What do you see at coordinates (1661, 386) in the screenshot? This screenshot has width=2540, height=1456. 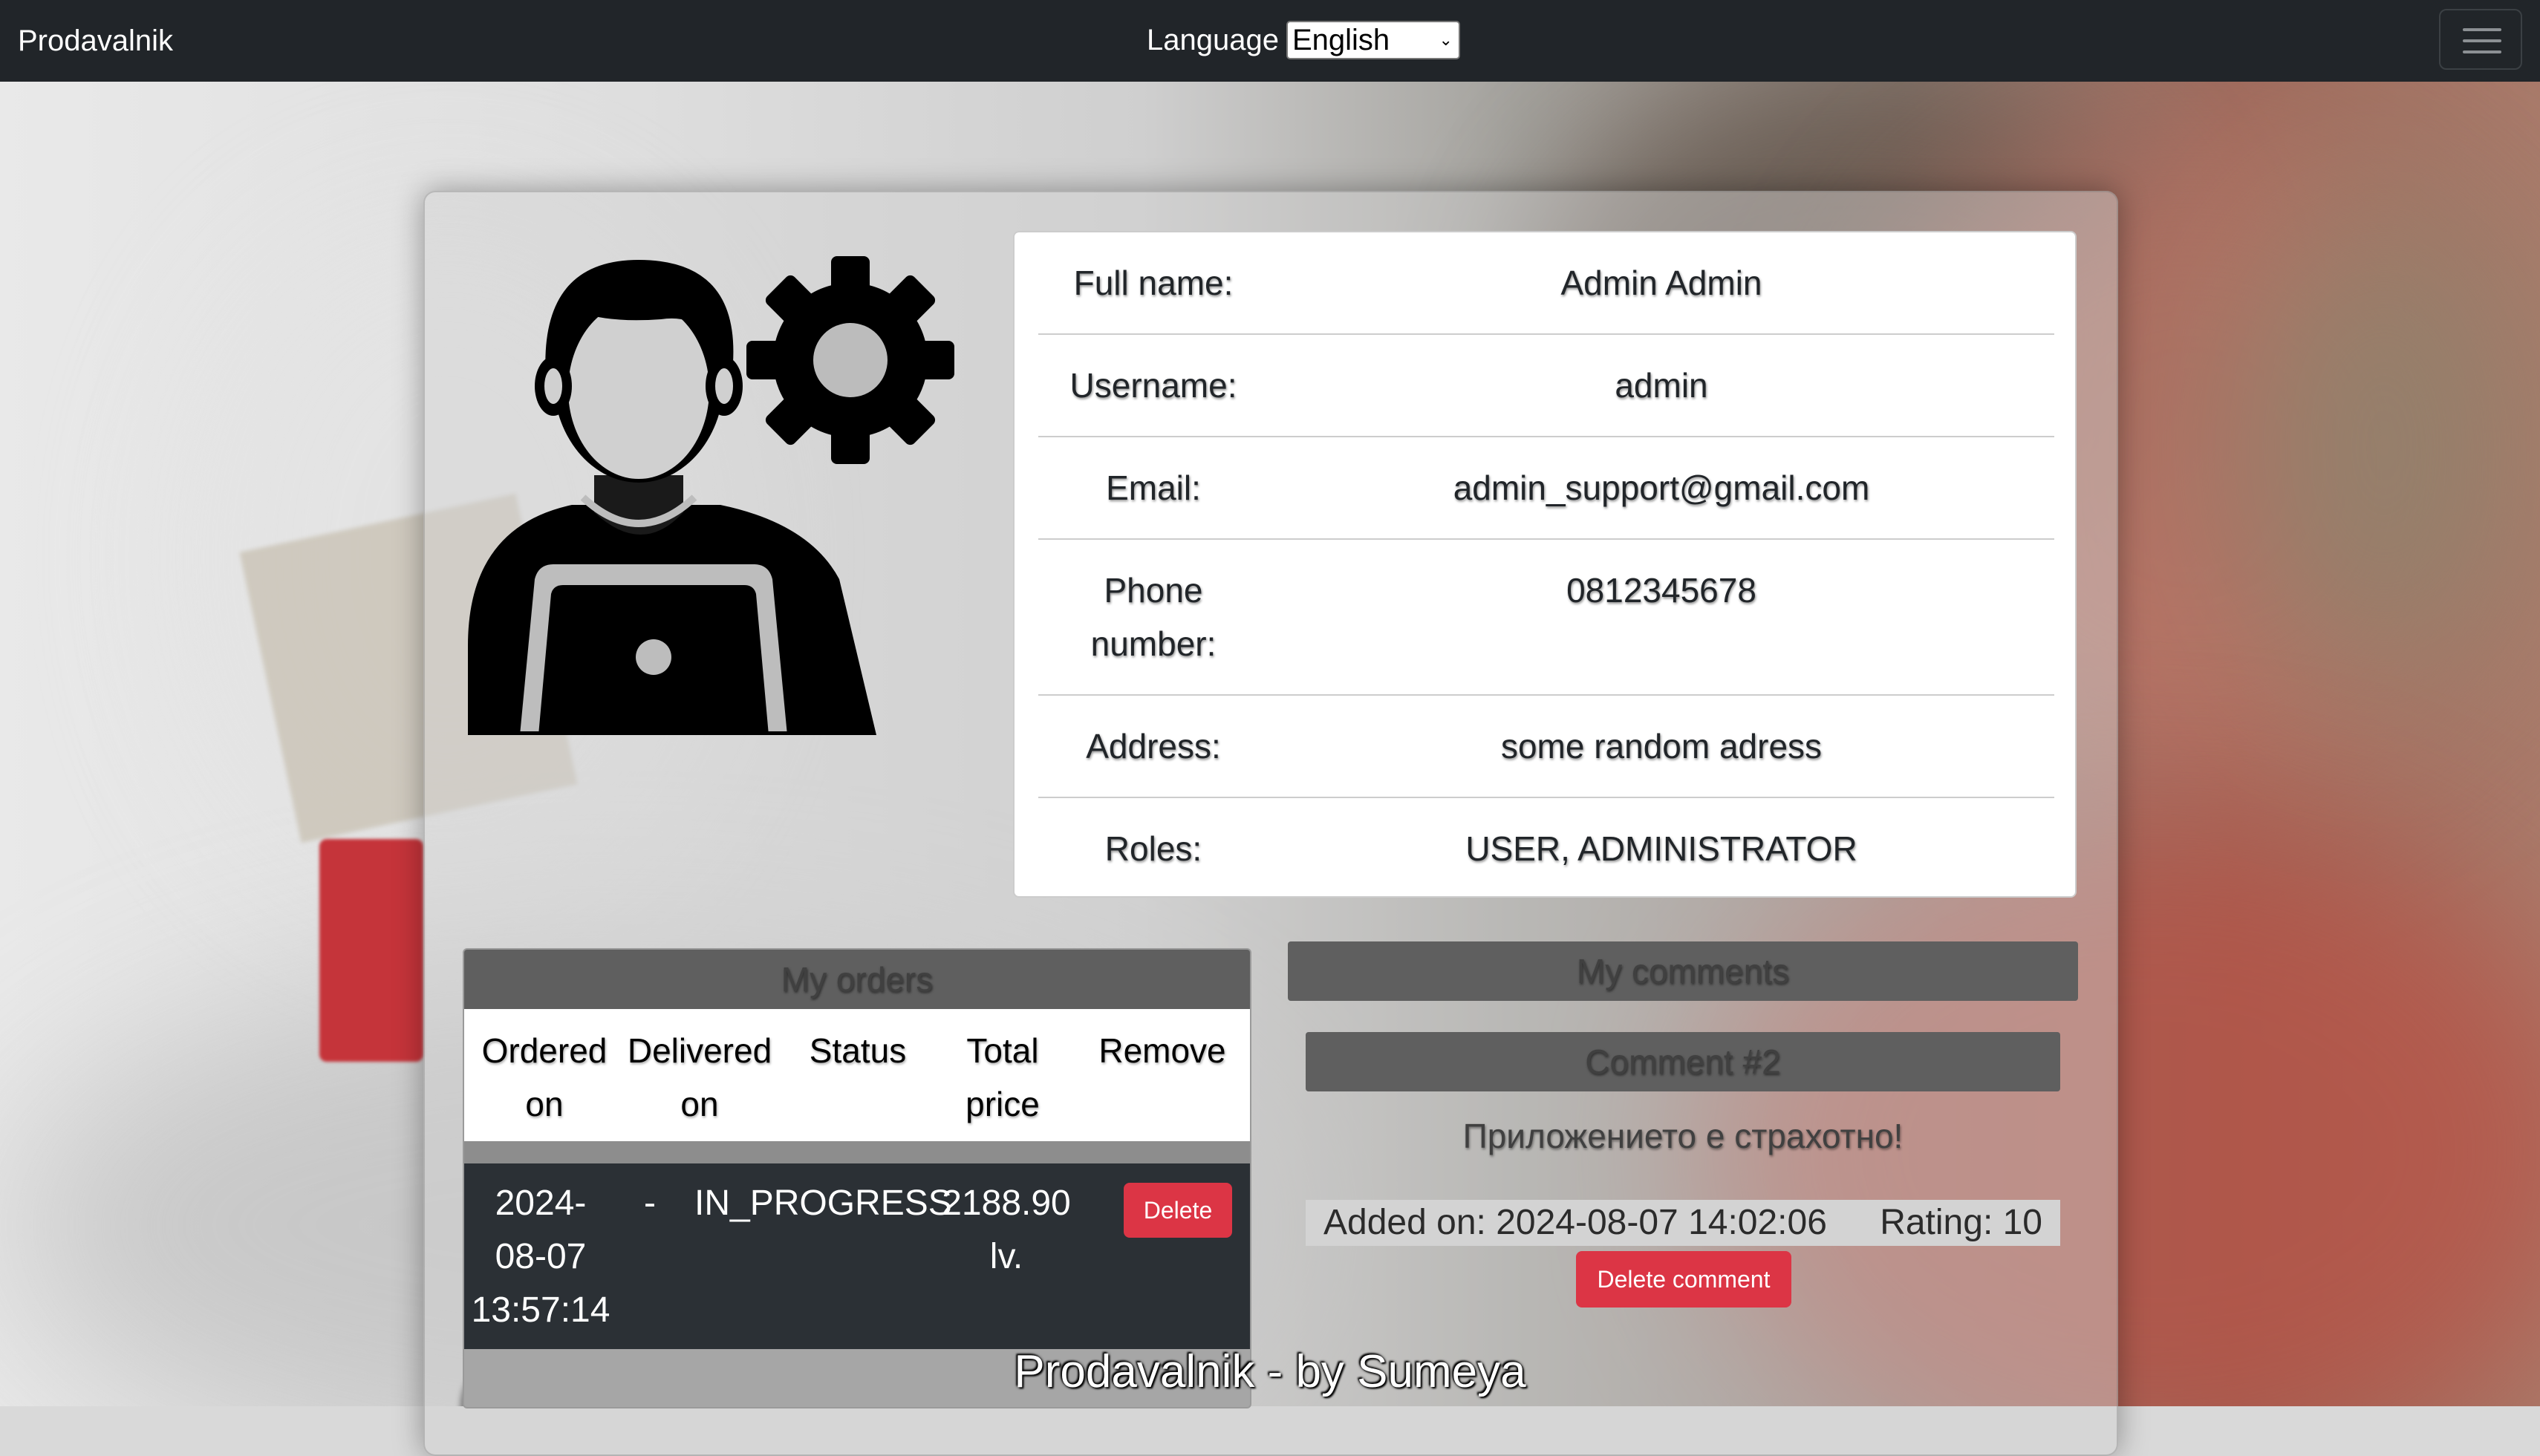 I see `username-value: admin` at bounding box center [1661, 386].